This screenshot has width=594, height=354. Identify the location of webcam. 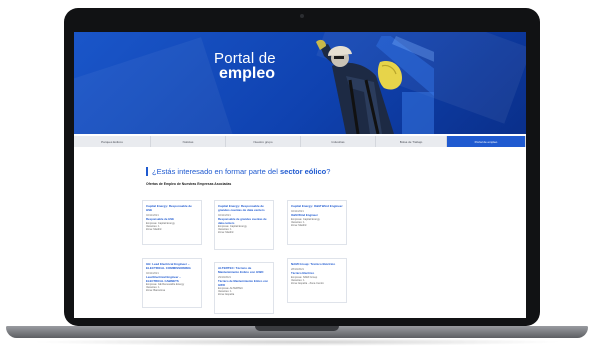
(302, 16).